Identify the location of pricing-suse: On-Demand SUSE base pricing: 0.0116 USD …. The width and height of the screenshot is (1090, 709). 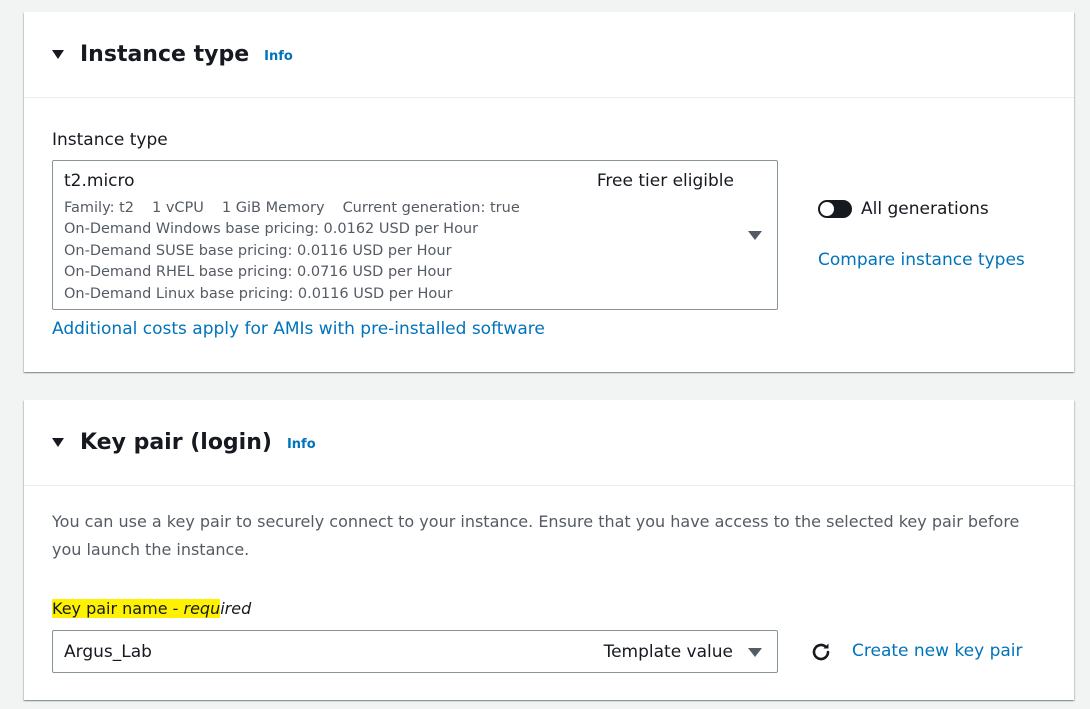
(258, 250).